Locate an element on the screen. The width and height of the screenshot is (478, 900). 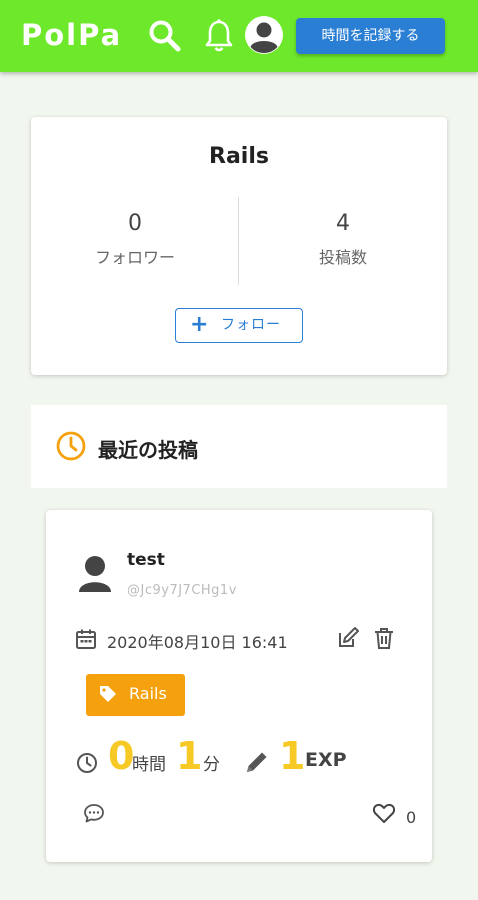
hours-unit: 時間 is located at coordinates (149, 765).